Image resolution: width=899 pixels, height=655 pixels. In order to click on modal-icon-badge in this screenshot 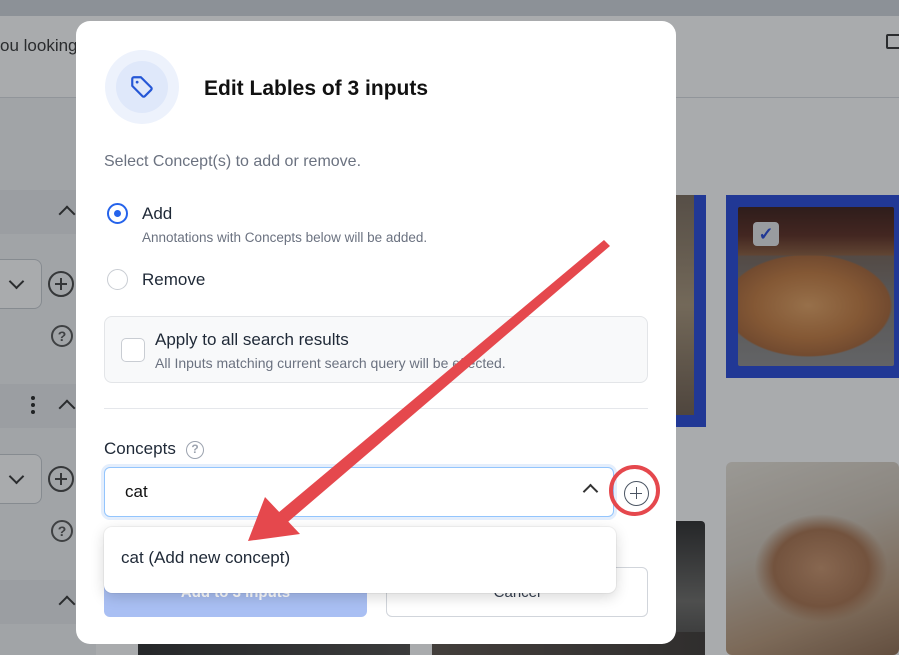, I will do `click(142, 87)`.